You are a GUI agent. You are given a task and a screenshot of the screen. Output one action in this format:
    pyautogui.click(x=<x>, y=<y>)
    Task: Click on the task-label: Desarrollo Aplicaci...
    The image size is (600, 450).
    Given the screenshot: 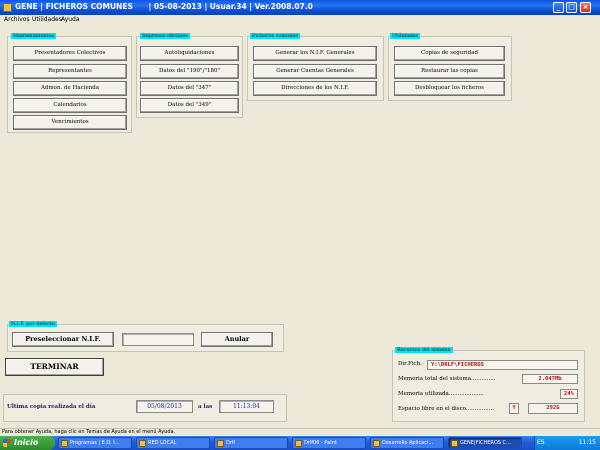 What is the action you would take?
    pyautogui.click(x=408, y=443)
    